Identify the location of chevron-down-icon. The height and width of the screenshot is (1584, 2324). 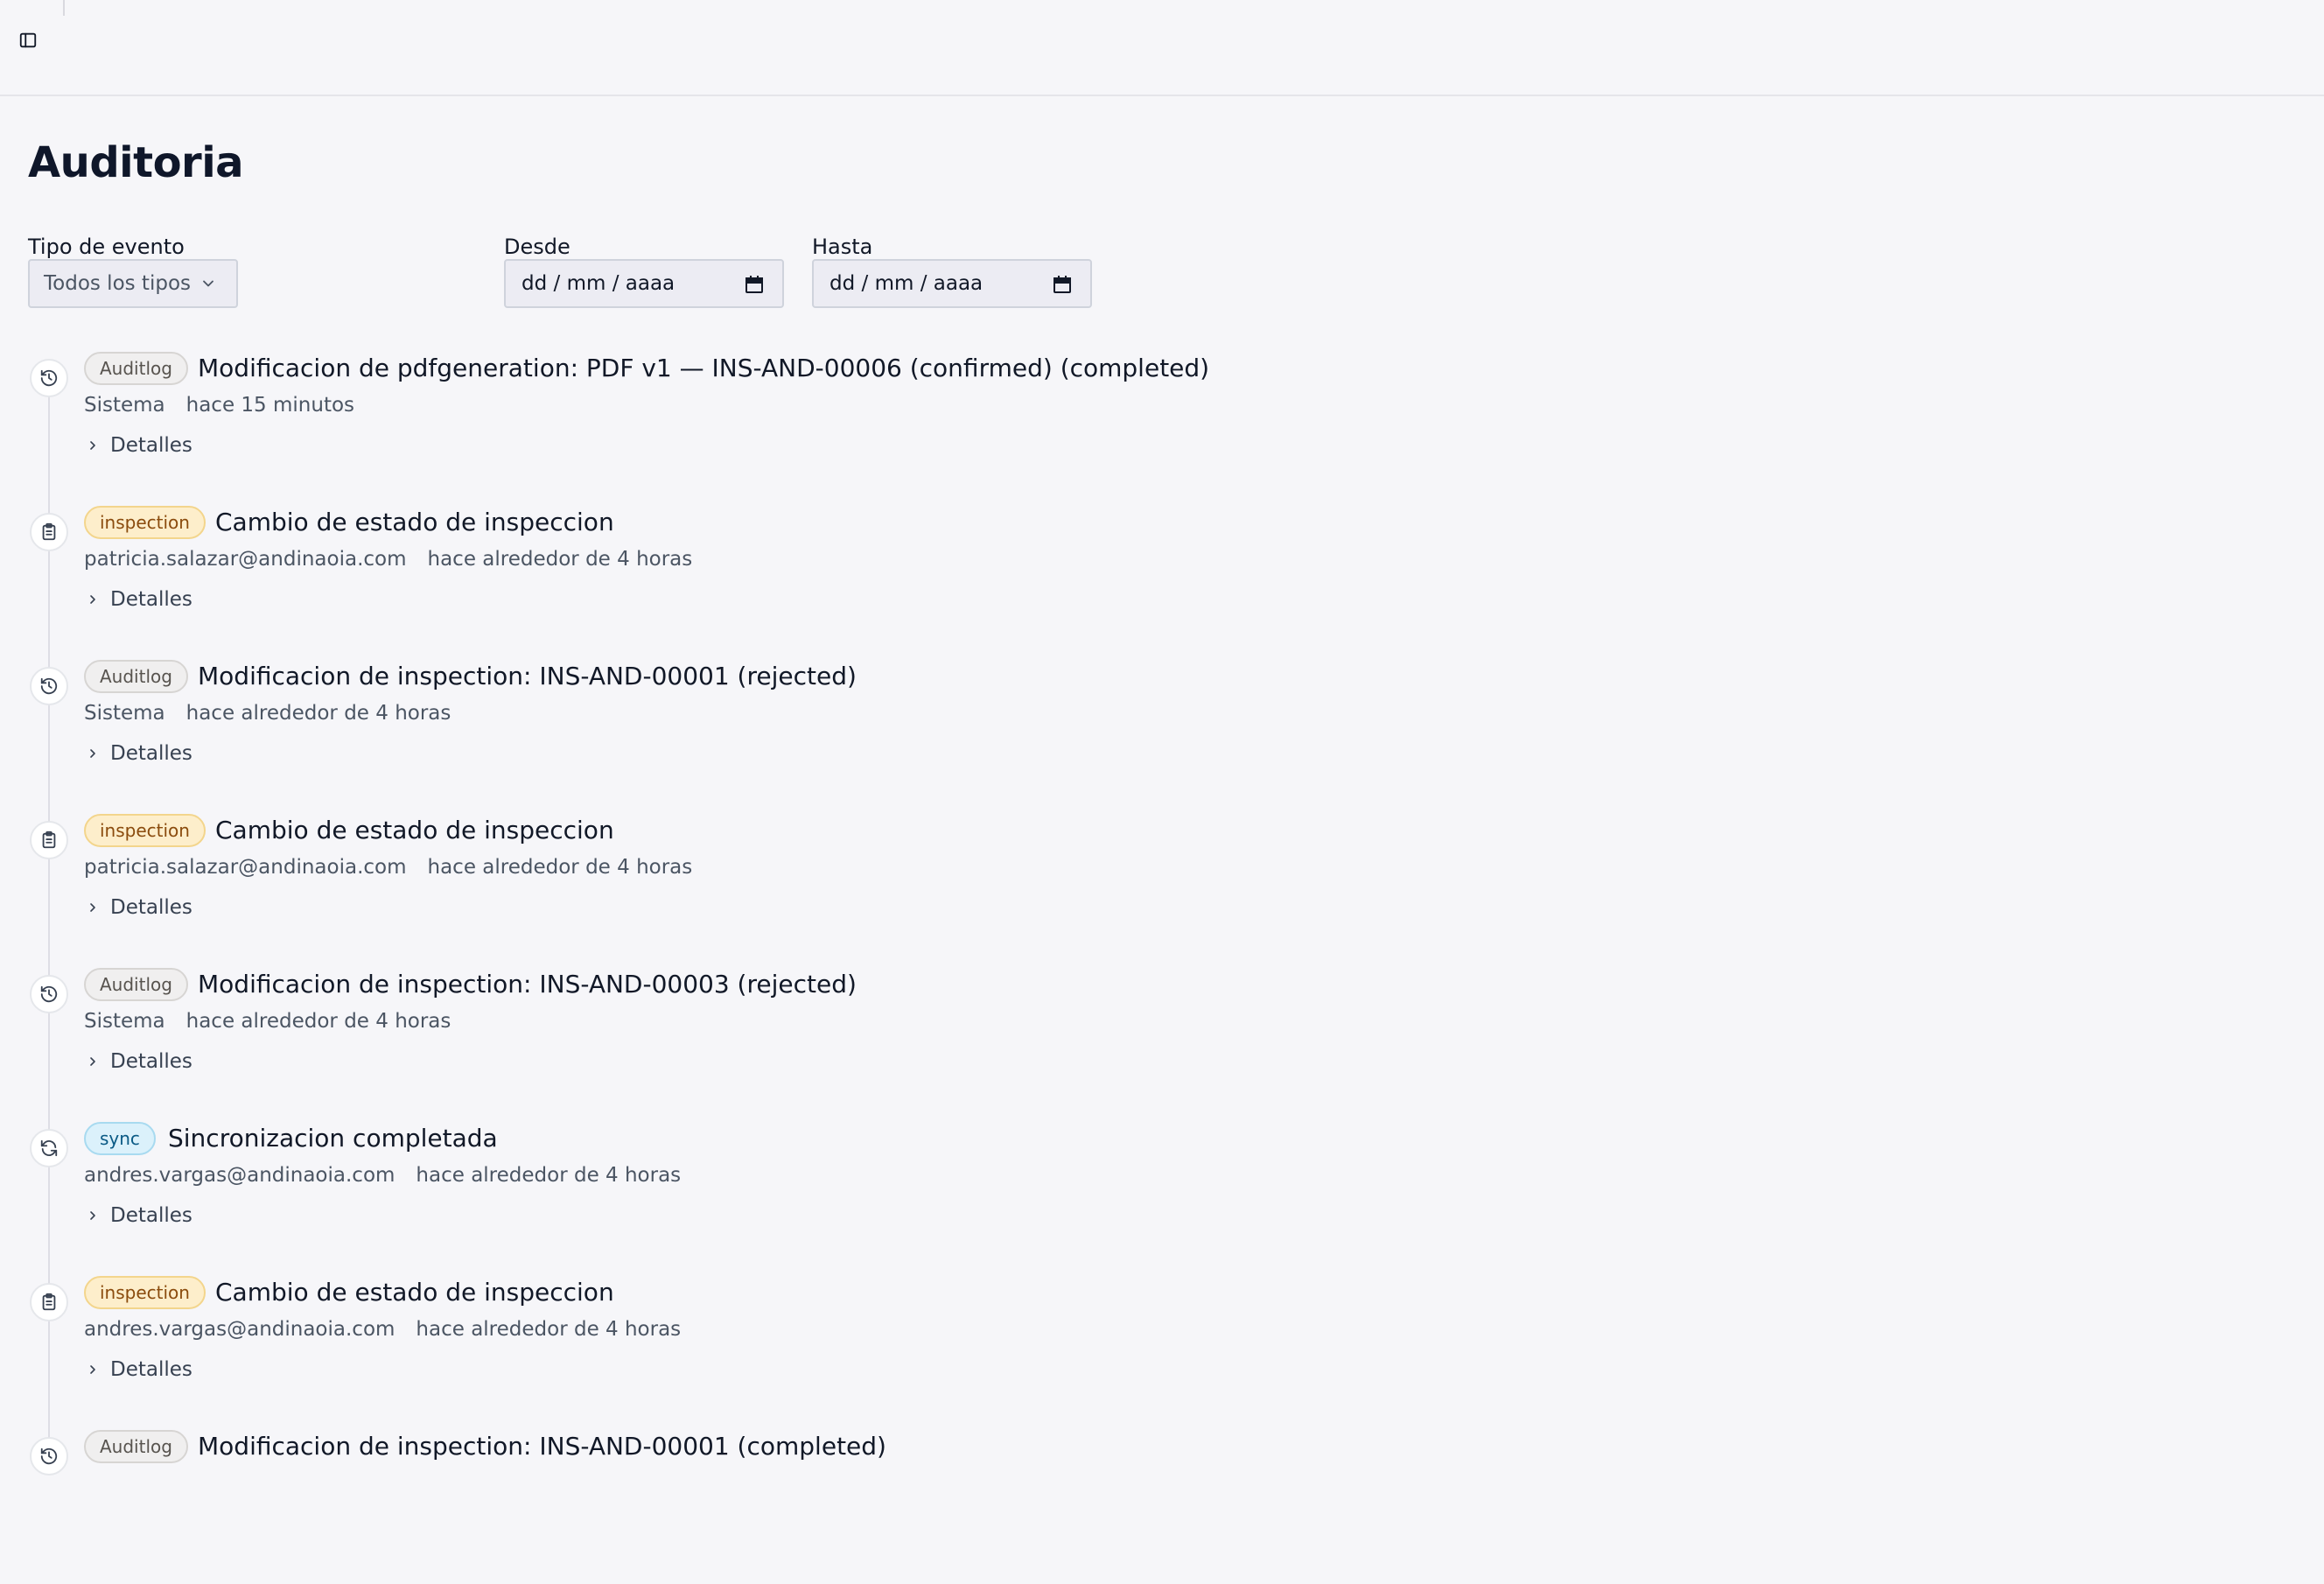
(208, 283).